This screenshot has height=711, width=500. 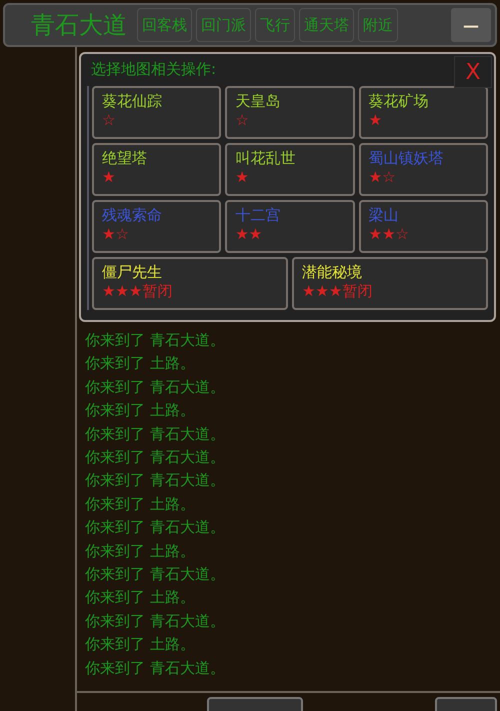 What do you see at coordinates (79, 25) in the screenshot?
I see `location-title: 青石大道` at bounding box center [79, 25].